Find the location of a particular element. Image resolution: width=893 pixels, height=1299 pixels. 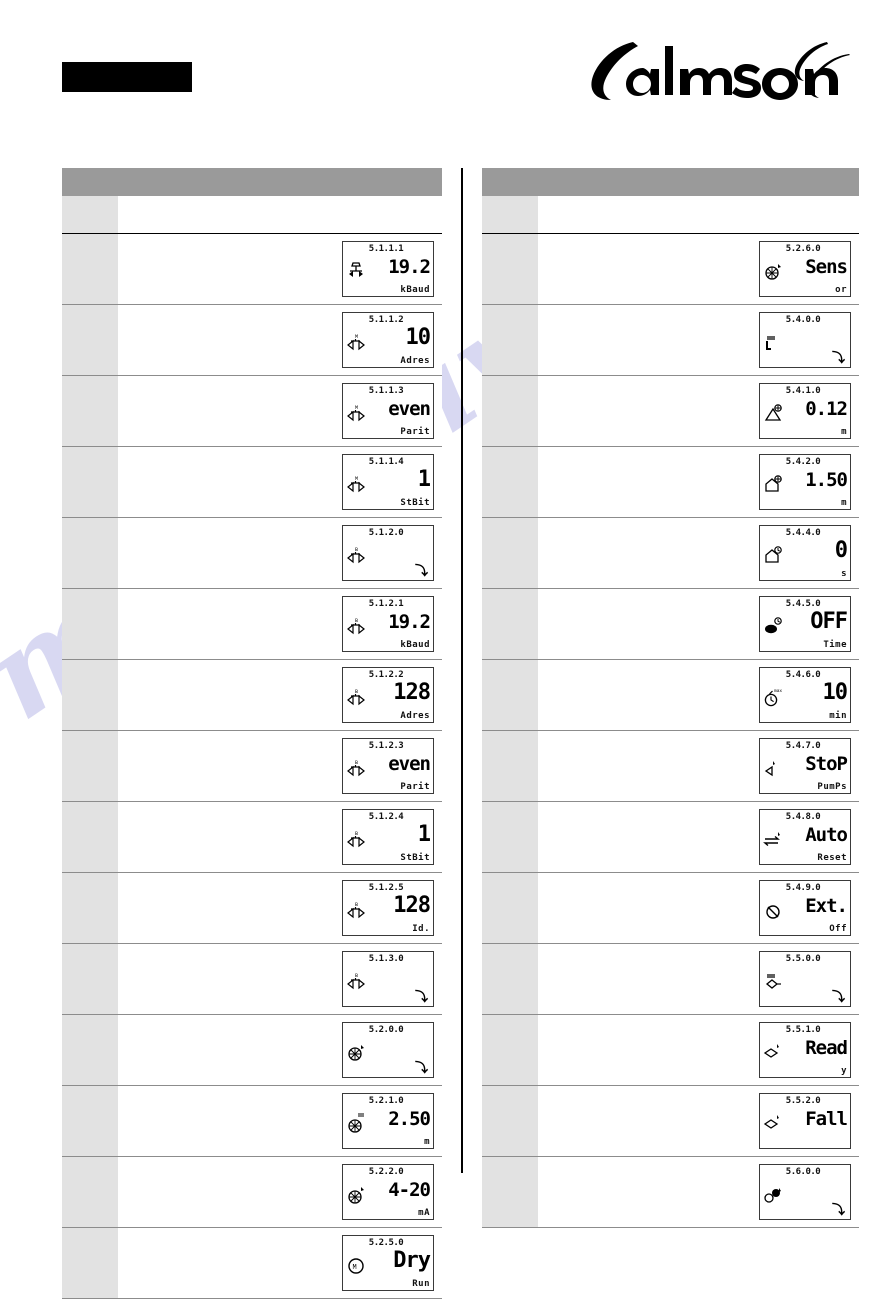

lcd-unit: Time is located at coordinates (835, 645).